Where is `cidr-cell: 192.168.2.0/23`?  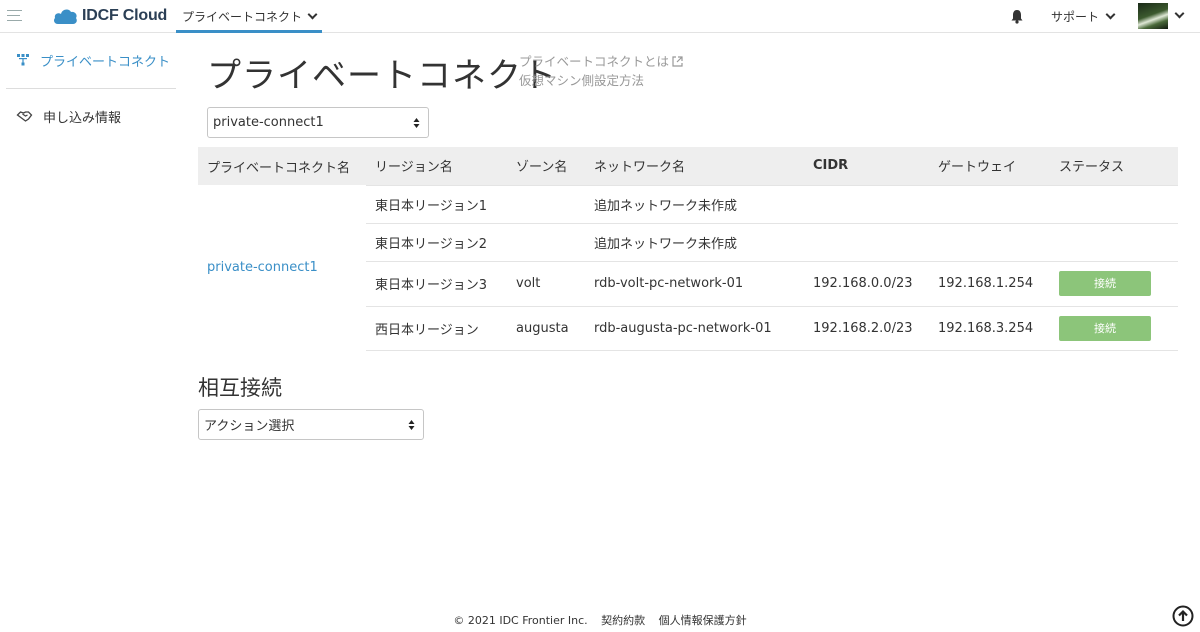
cidr-cell: 192.168.2.0/23 is located at coordinates (866, 328).